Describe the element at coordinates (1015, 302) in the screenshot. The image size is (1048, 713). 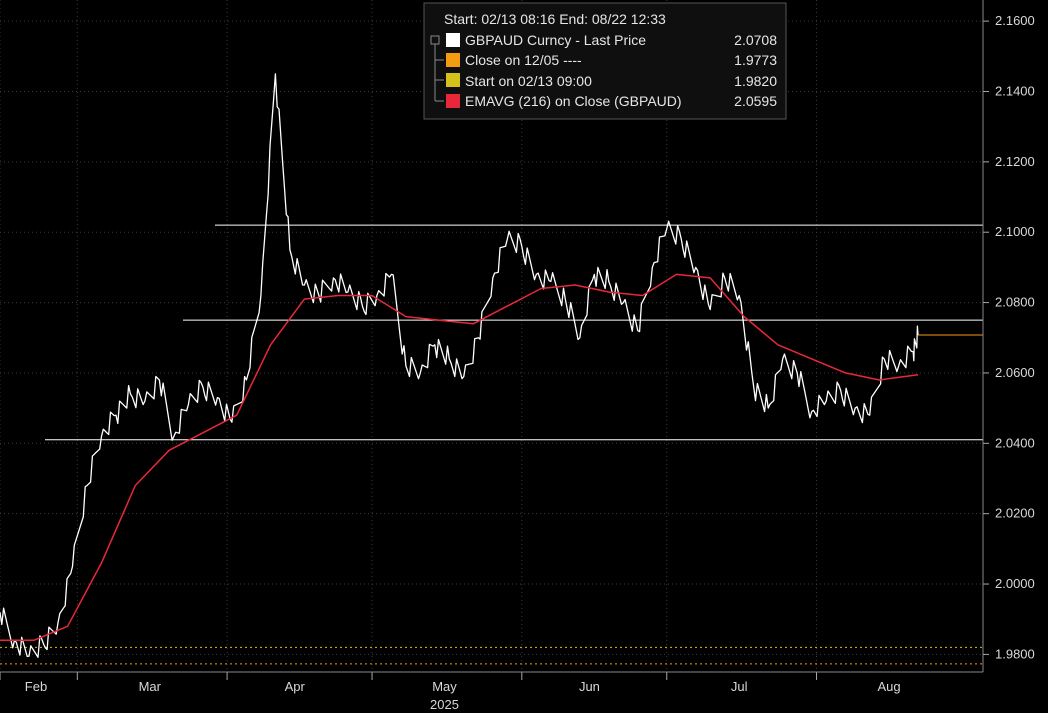
I see `y-tick-label: 2.0800` at that location.